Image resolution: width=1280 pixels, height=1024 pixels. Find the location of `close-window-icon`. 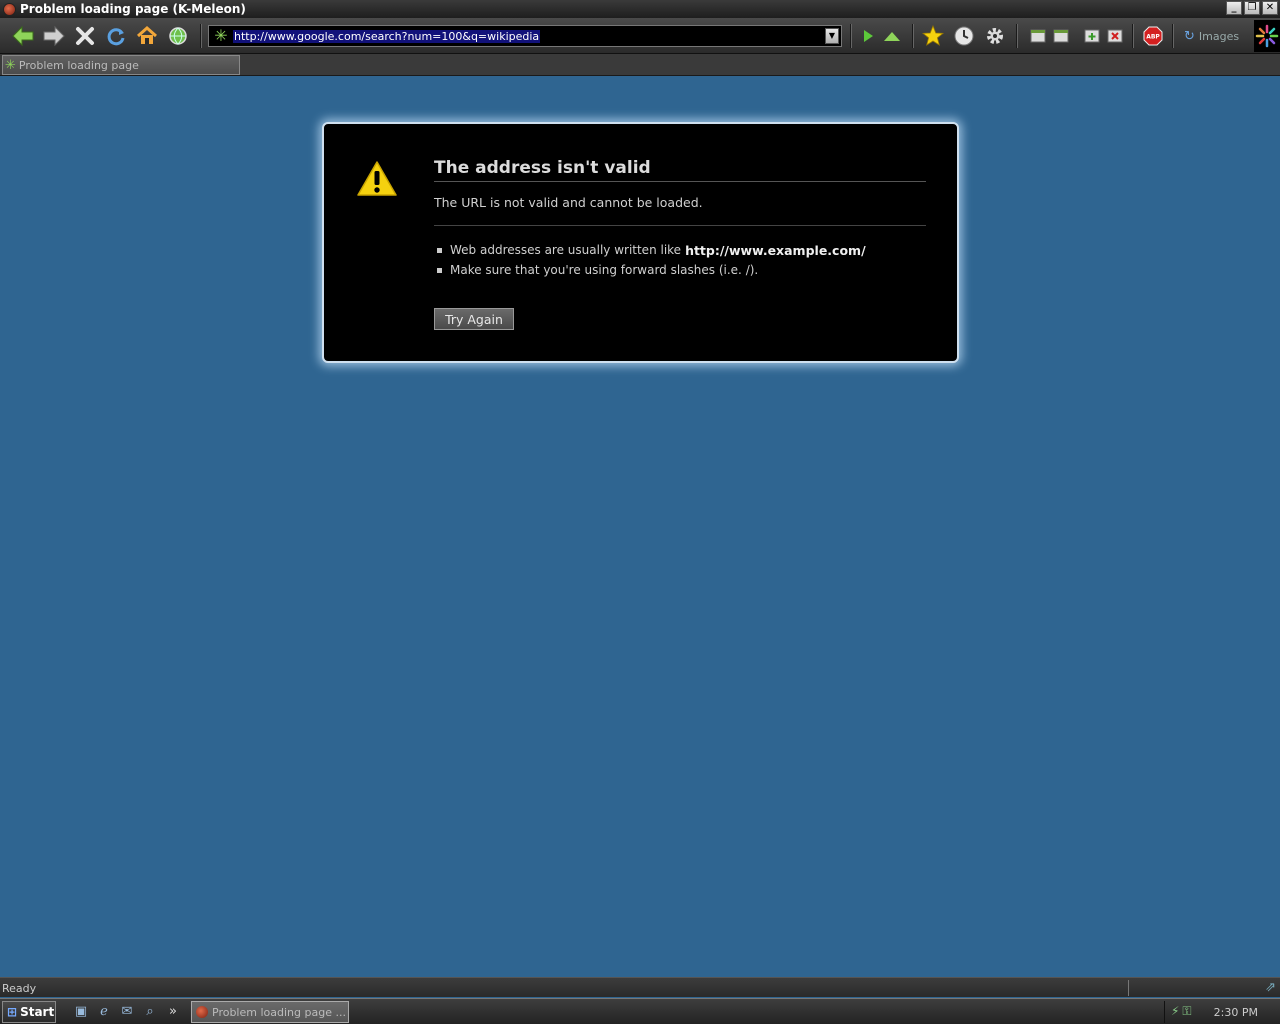

close-window-icon is located at coordinates (1115, 36).